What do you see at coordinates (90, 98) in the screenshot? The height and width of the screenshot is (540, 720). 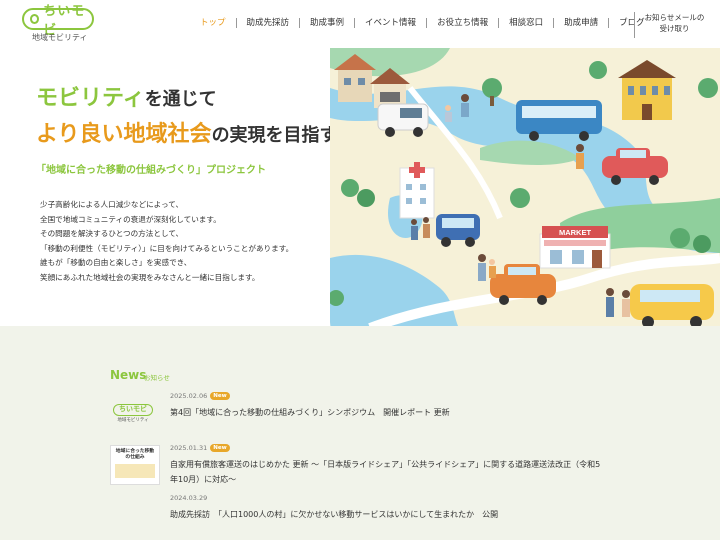 I see `hero-mobility-highlight: モビリティ` at bounding box center [90, 98].